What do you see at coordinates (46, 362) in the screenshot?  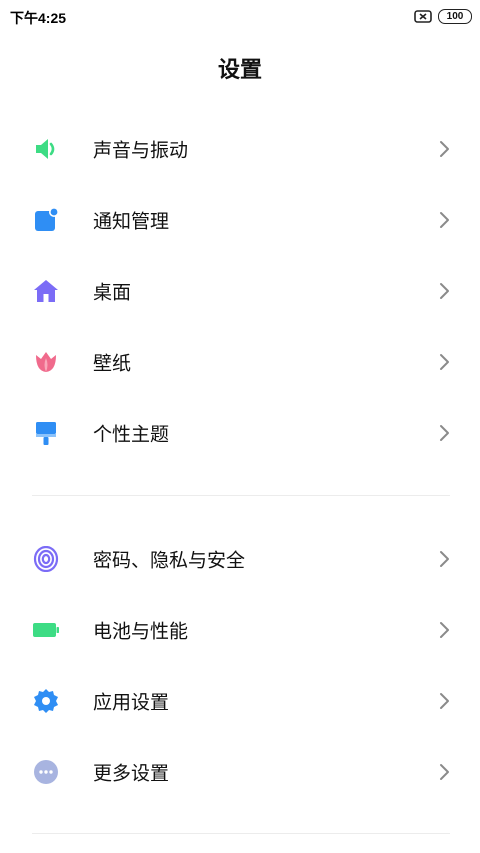 I see `tulip-icon` at bounding box center [46, 362].